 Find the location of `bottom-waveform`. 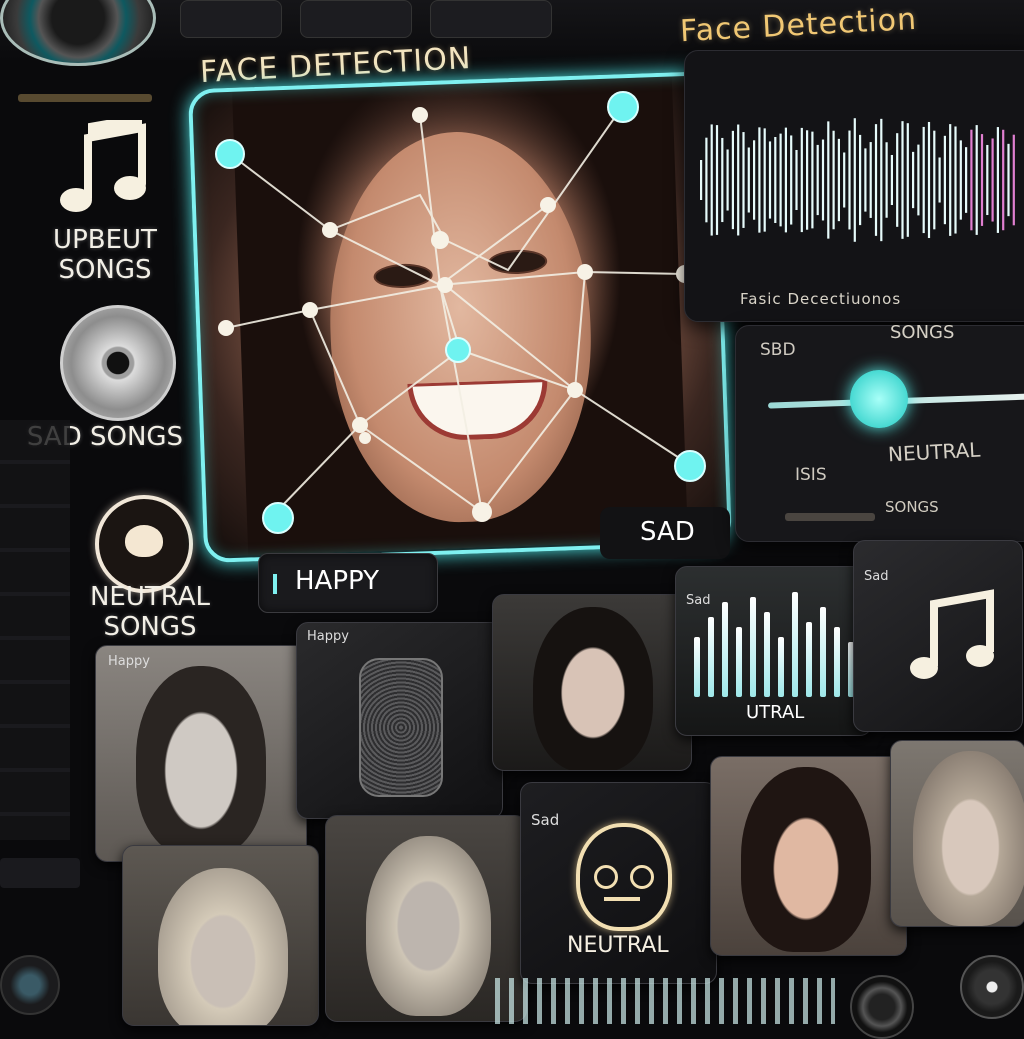

bottom-waveform is located at coordinates (665, 1001).